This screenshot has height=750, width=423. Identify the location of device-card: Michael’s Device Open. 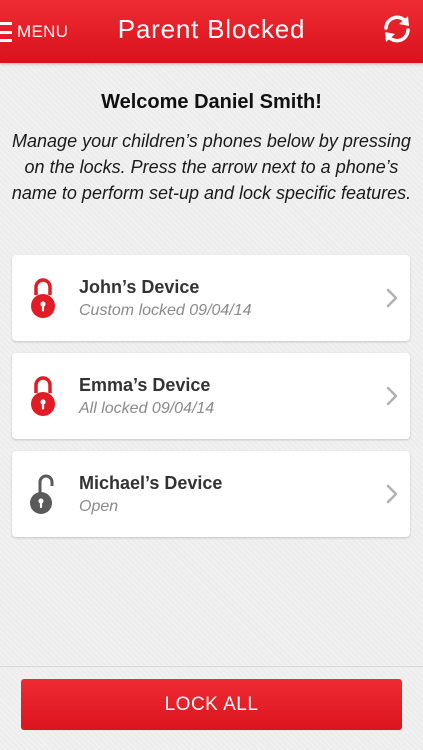
(211, 494).